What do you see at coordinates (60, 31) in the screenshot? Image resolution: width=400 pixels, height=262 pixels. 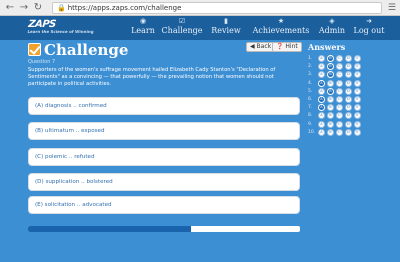 I see `logo-tagline: Learn the Science of Winning` at bounding box center [60, 31].